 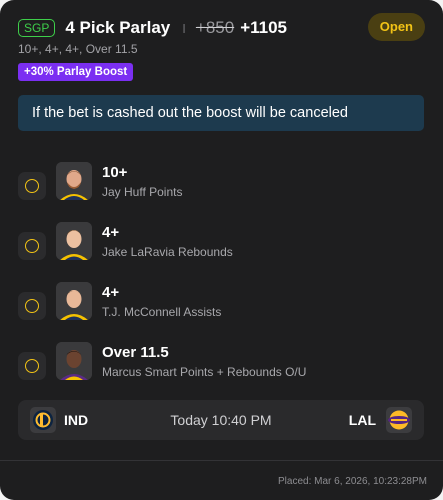 What do you see at coordinates (362, 420) in the screenshot?
I see `home-team-abbr: LAL` at bounding box center [362, 420].